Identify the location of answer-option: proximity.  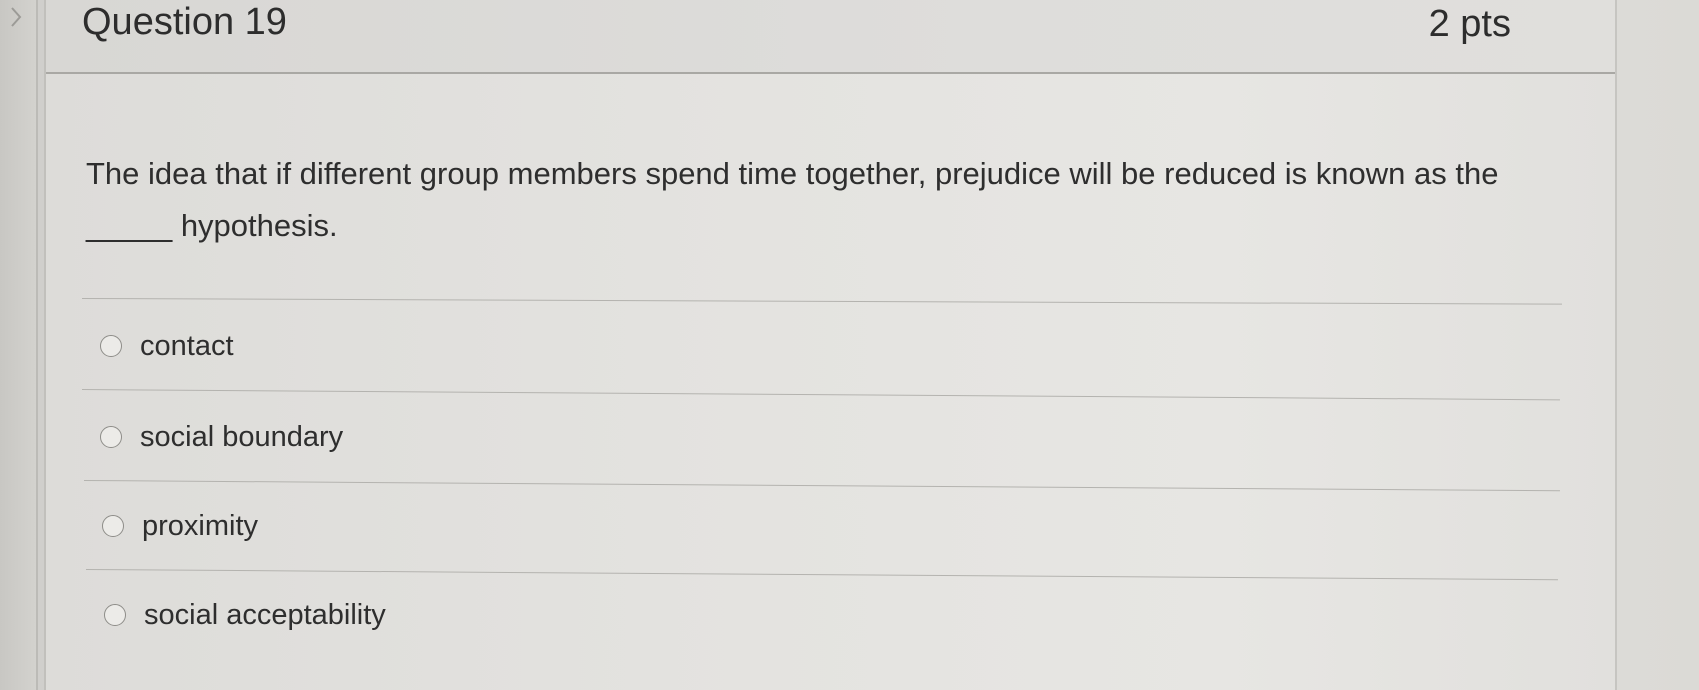
(180, 526).